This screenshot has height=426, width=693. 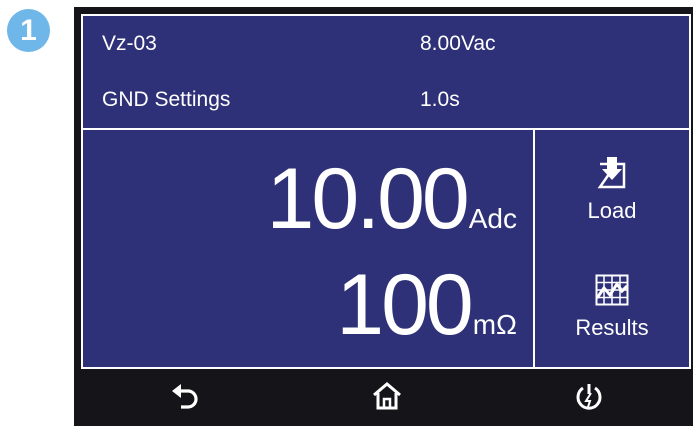 I want to click on current-unit: Adc, so click(x=492, y=218).